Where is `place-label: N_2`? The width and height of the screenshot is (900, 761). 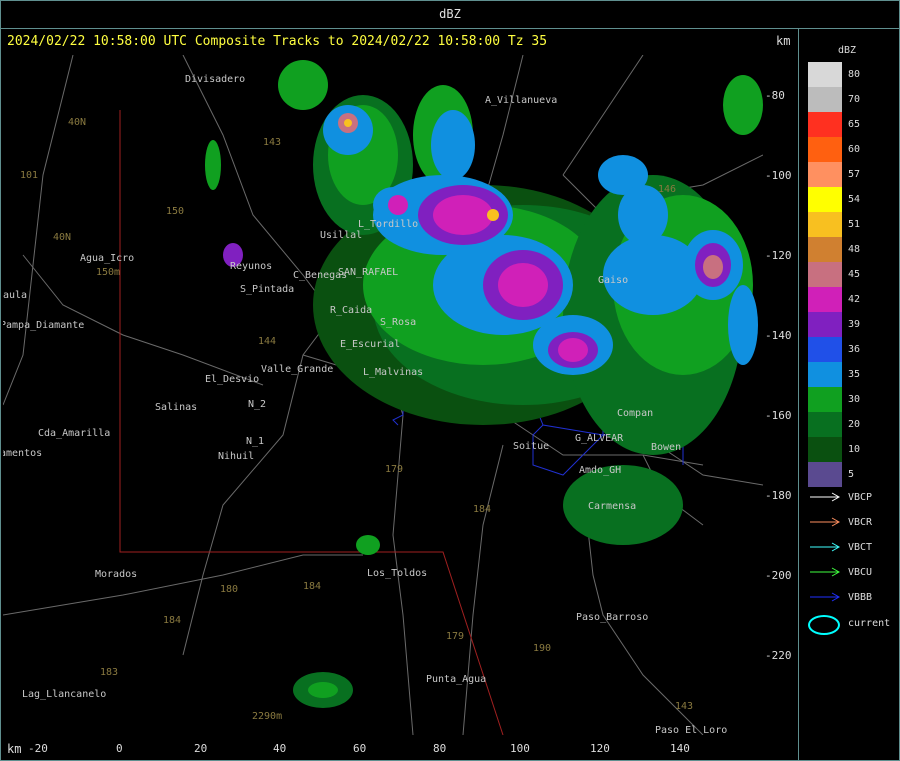 place-label: N_2 is located at coordinates (257, 404).